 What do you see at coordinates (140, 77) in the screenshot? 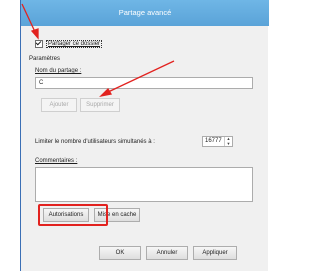
I see `share-name-pointer-arrow-line` at bounding box center [140, 77].